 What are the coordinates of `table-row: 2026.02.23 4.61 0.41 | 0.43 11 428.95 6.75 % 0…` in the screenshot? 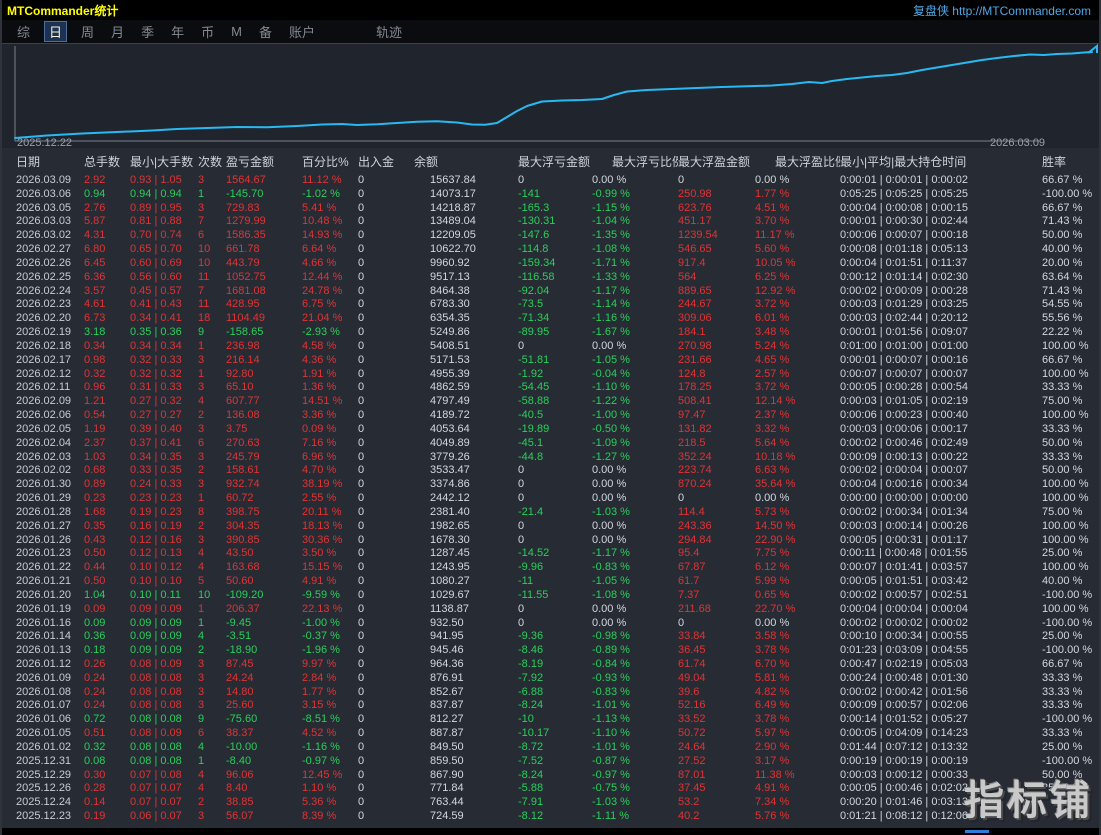 It's located at (550, 305).